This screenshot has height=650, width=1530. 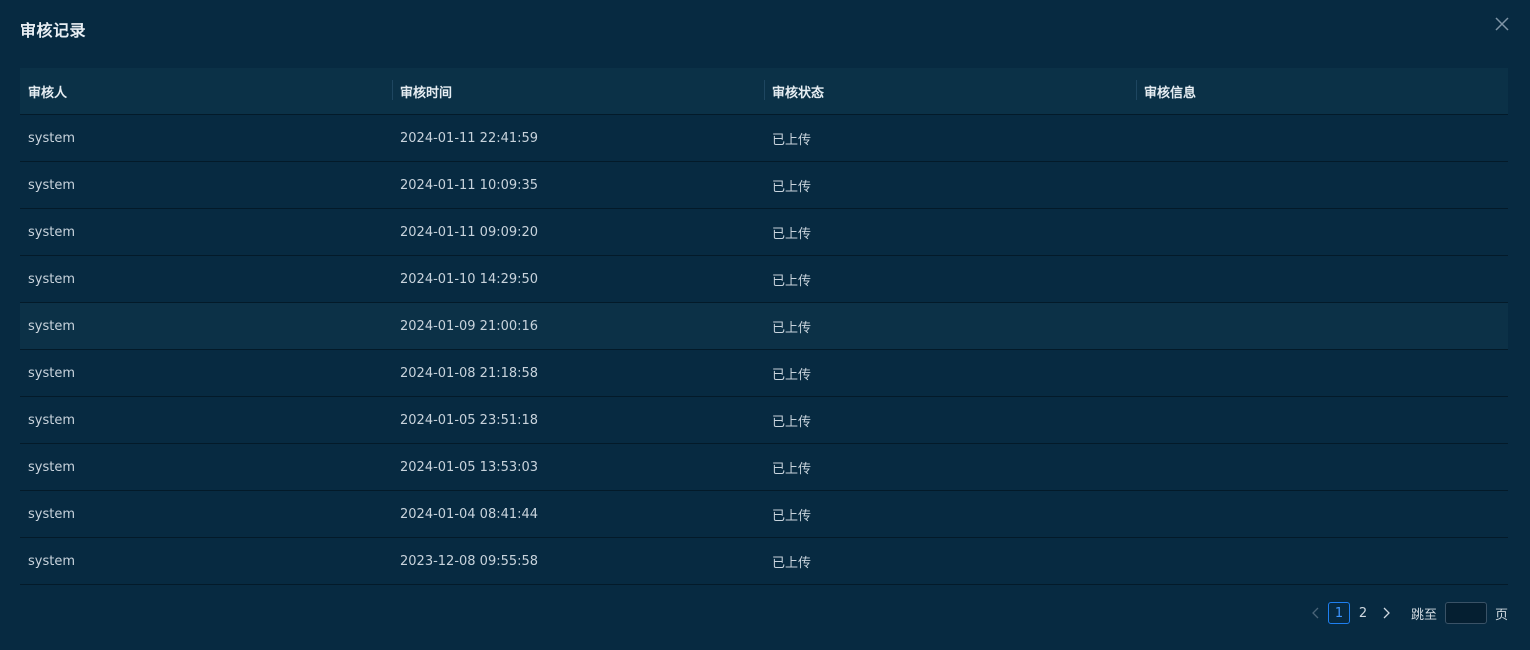 I want to click on chevron-left-icon, so click(x=1315, y=613).